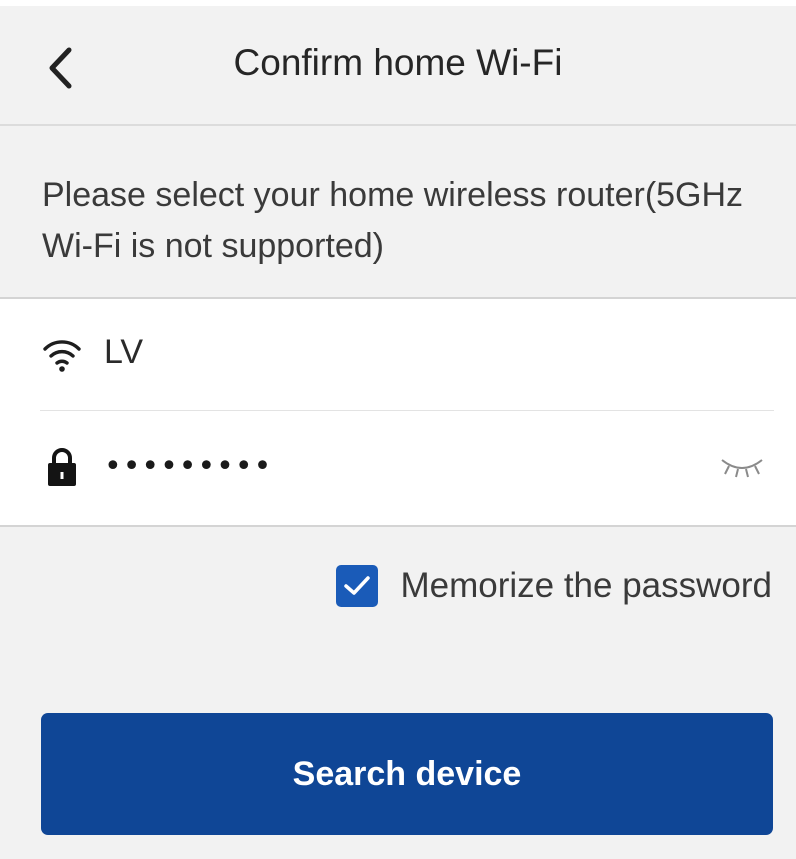  Describe the element at coordinates (742, 467) in the screenshot. I see `eye-closed-icon` at that location.